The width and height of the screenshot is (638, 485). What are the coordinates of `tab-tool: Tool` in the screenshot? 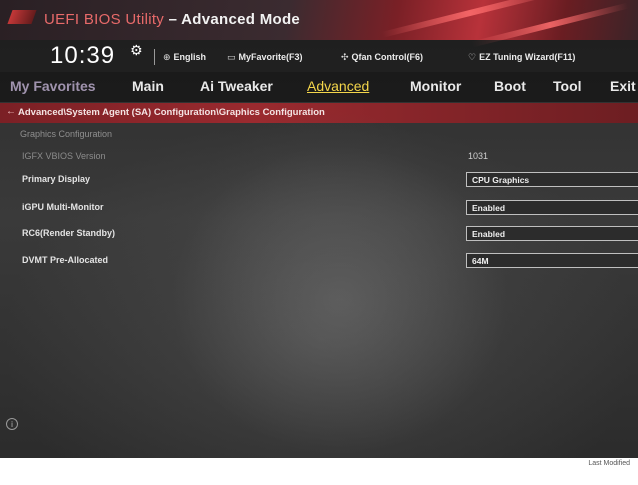 It's located at (567, 86).